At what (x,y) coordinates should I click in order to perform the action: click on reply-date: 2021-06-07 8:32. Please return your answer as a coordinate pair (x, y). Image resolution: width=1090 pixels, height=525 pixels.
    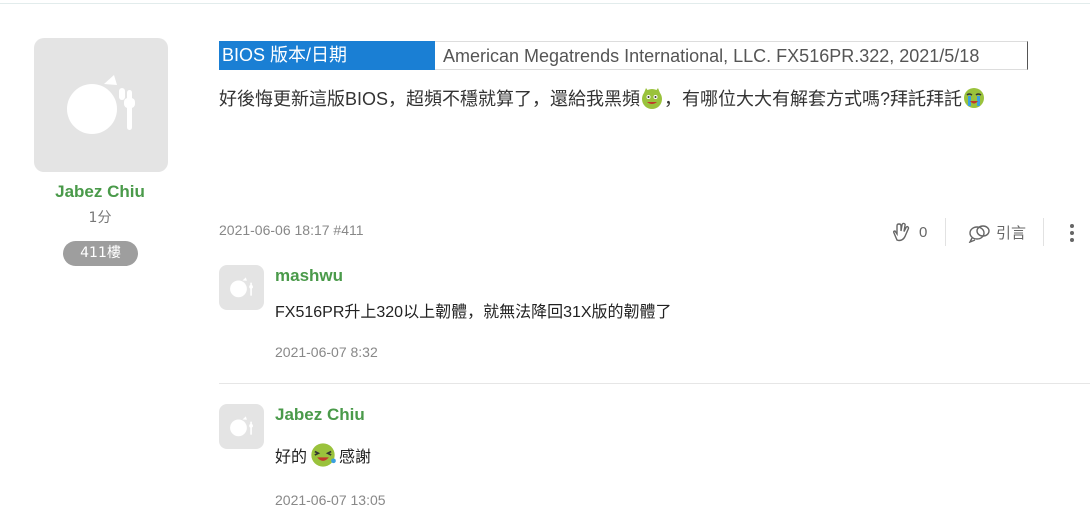
    Looking at the image, I should click on (326, 352).